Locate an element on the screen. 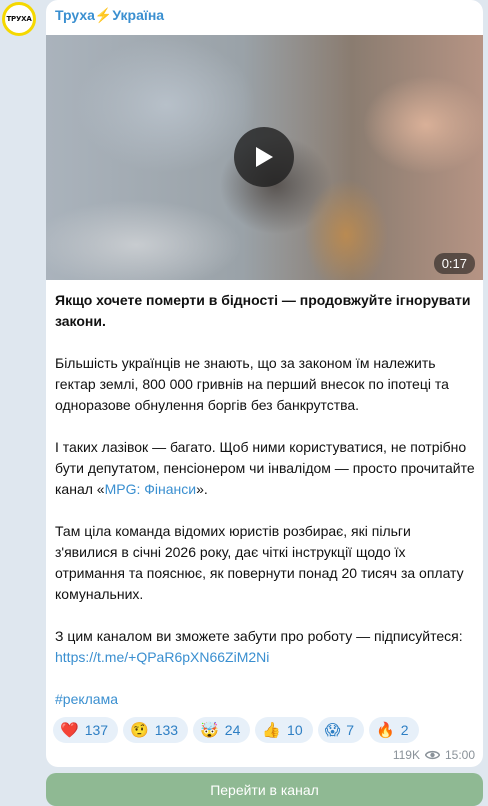 This screenshot has width=488, height=806. reaction-count: 2 is located at coordinates (404, 730).